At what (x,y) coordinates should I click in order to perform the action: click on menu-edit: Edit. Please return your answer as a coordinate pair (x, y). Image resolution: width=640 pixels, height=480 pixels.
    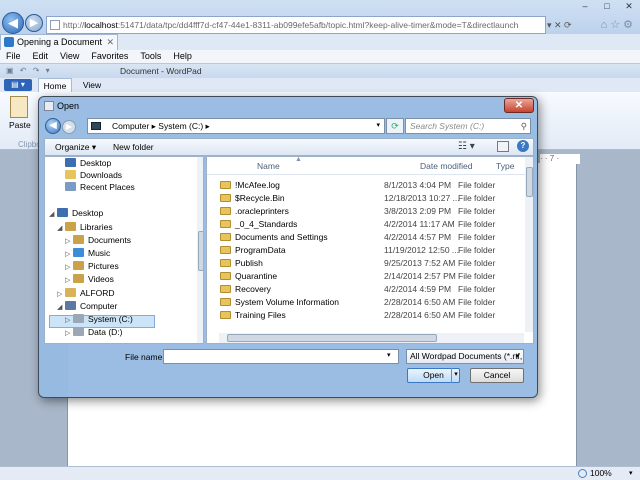
    Looking at the image, I should click on (41, 56).